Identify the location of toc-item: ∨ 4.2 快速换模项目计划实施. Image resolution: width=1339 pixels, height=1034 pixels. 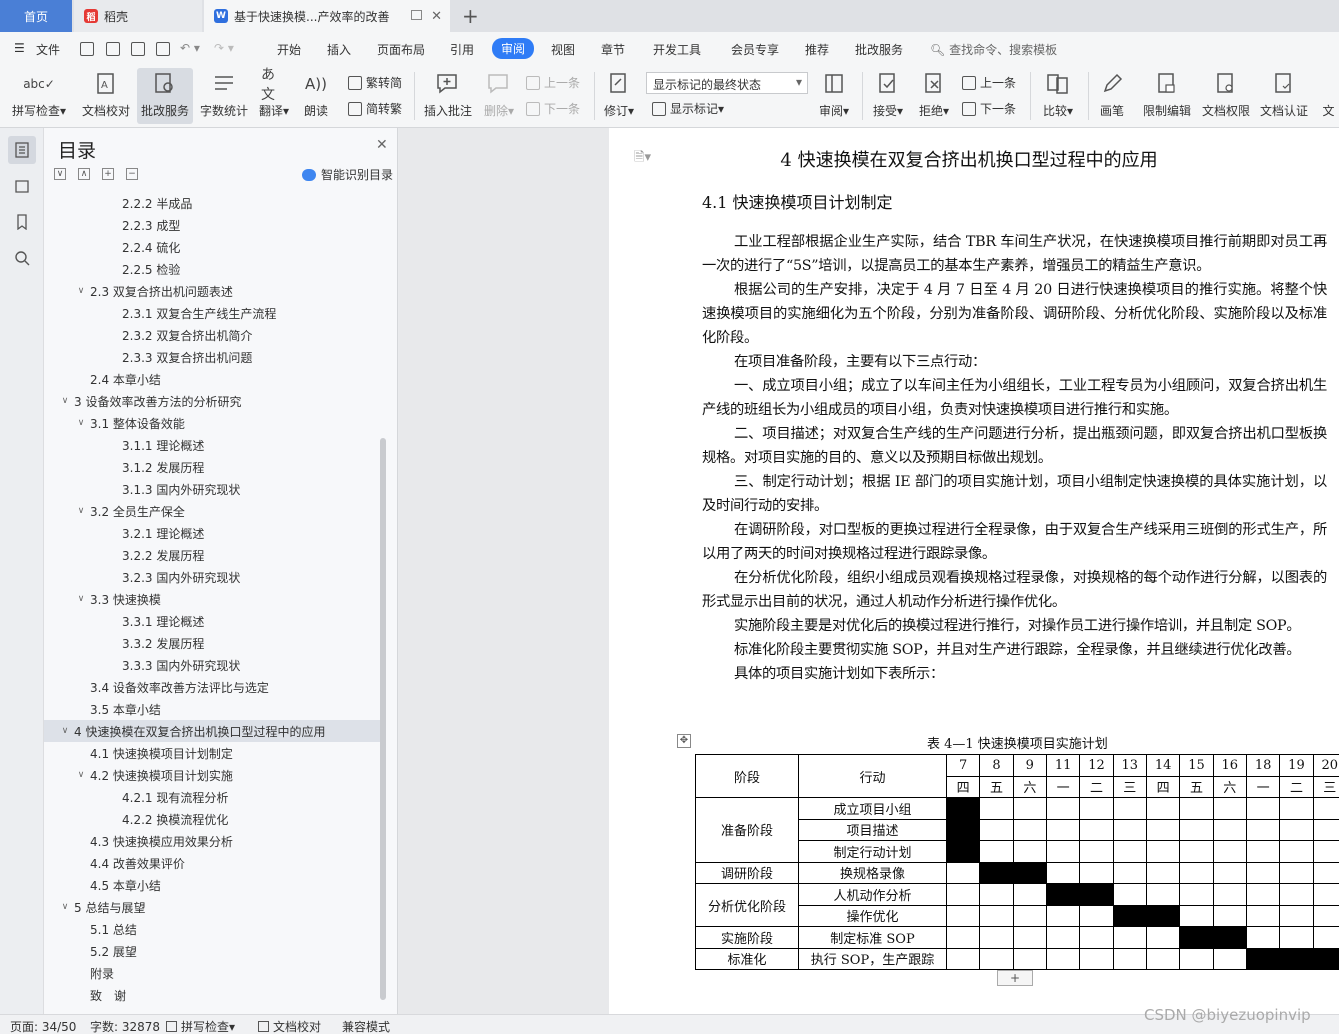
(212, 775).